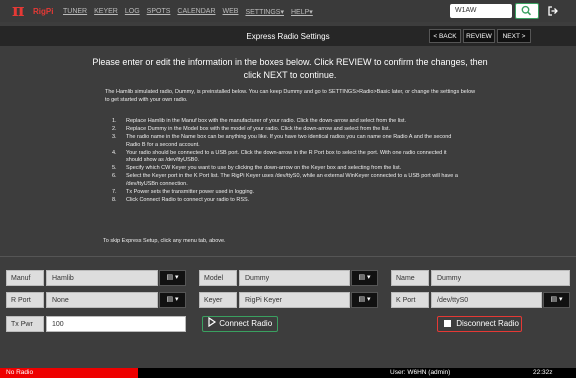 The width and height of the screenshot is (576, 378). Describe the element at coordinates (212, 322) in the screenshot. I see `play-icon` at that location.